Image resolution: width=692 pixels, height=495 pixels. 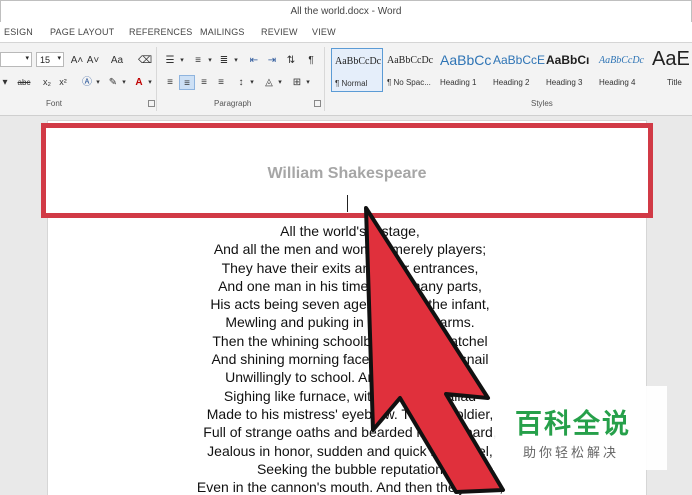 I want to click on watermark: 百科全说 助你轻松解决, so click(x=580, y=428).